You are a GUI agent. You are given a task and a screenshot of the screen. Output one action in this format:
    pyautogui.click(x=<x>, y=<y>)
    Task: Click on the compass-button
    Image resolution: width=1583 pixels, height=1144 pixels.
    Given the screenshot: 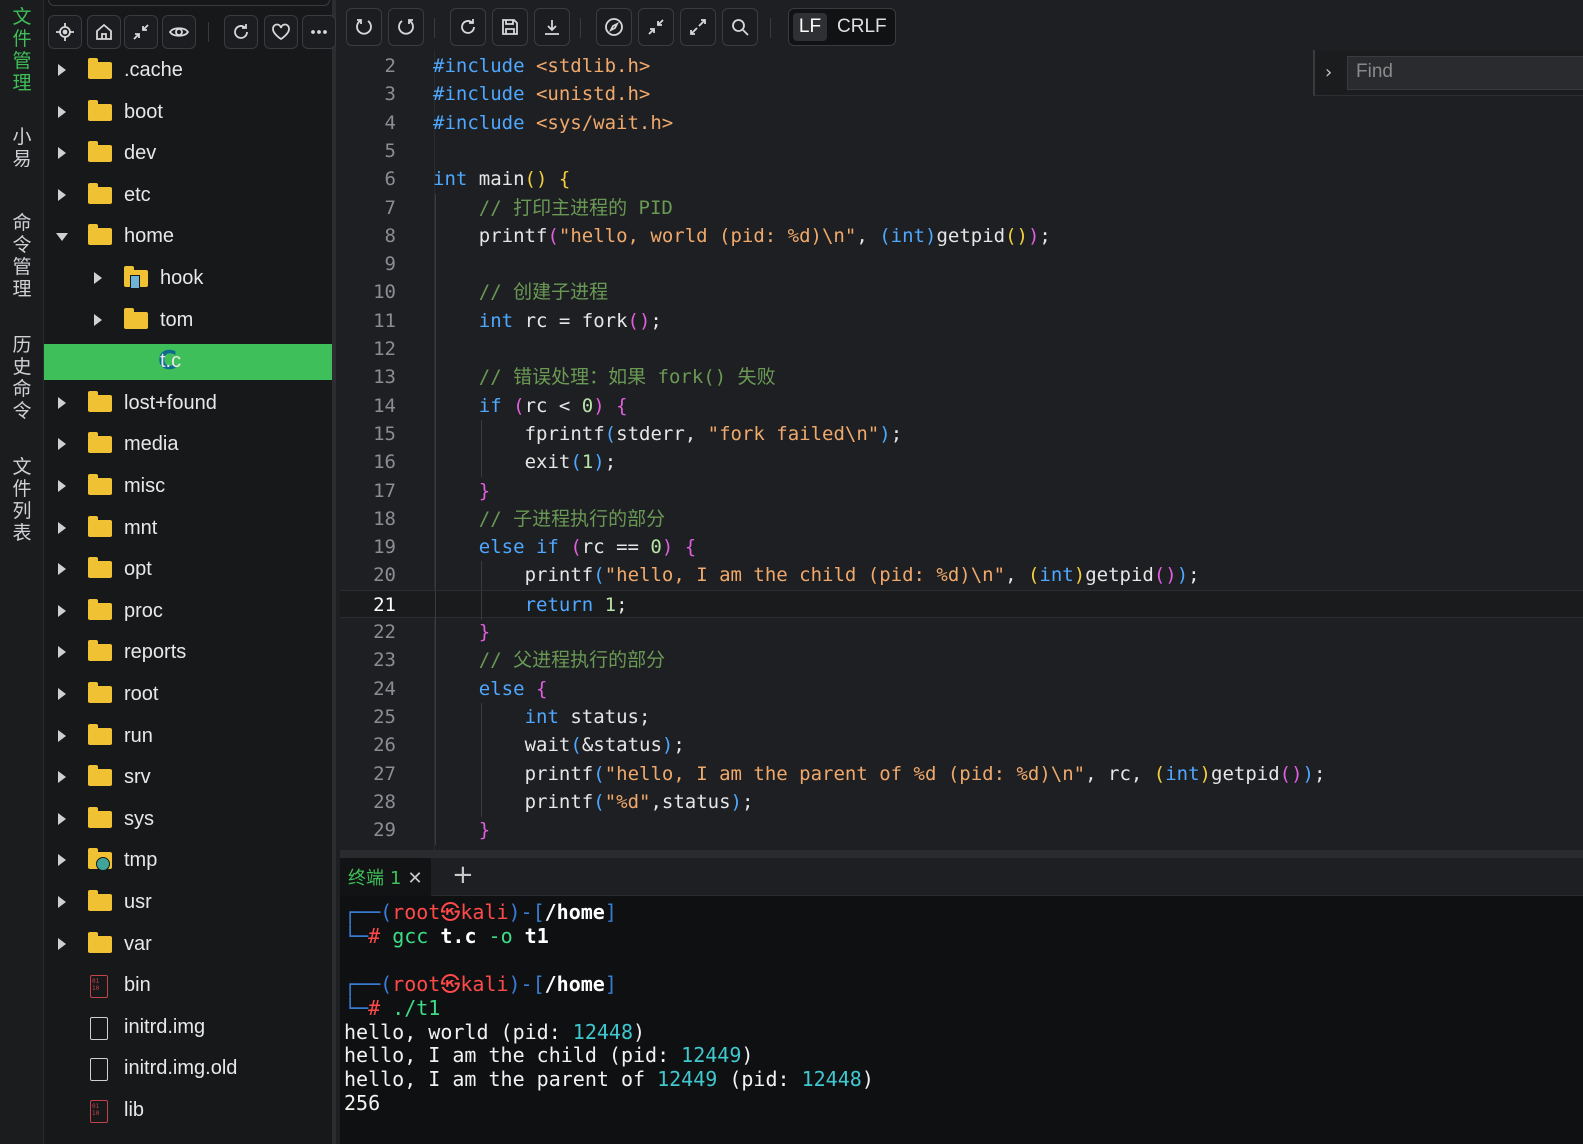 What is the action you would take?
    pyautogui.click(x=614, y=27)
    